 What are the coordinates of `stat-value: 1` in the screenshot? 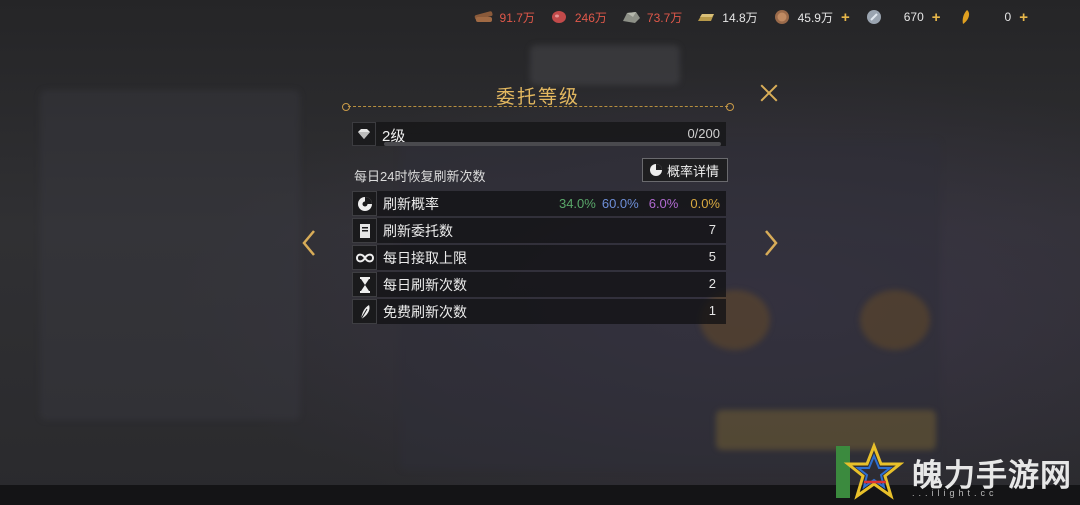 It's located at (712, 310).